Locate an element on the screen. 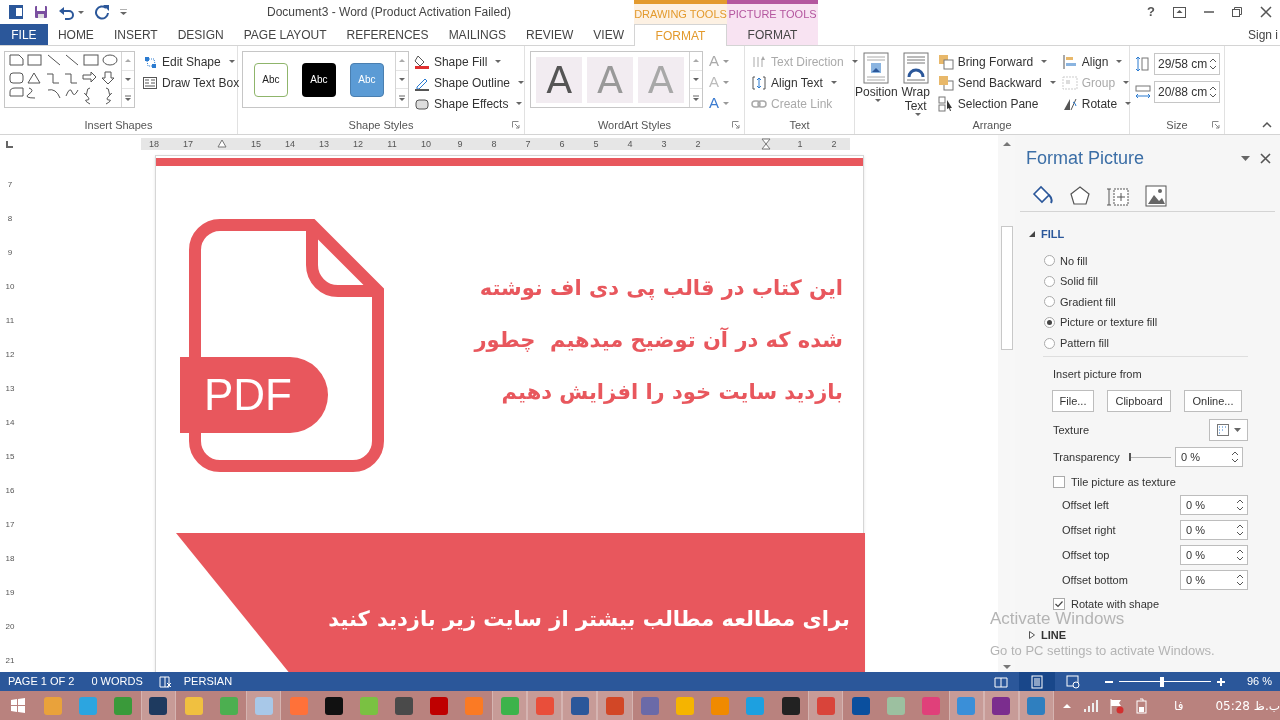 The image size is (1280, 720). effects-tab-icon is located at coordinates (1080, 196).